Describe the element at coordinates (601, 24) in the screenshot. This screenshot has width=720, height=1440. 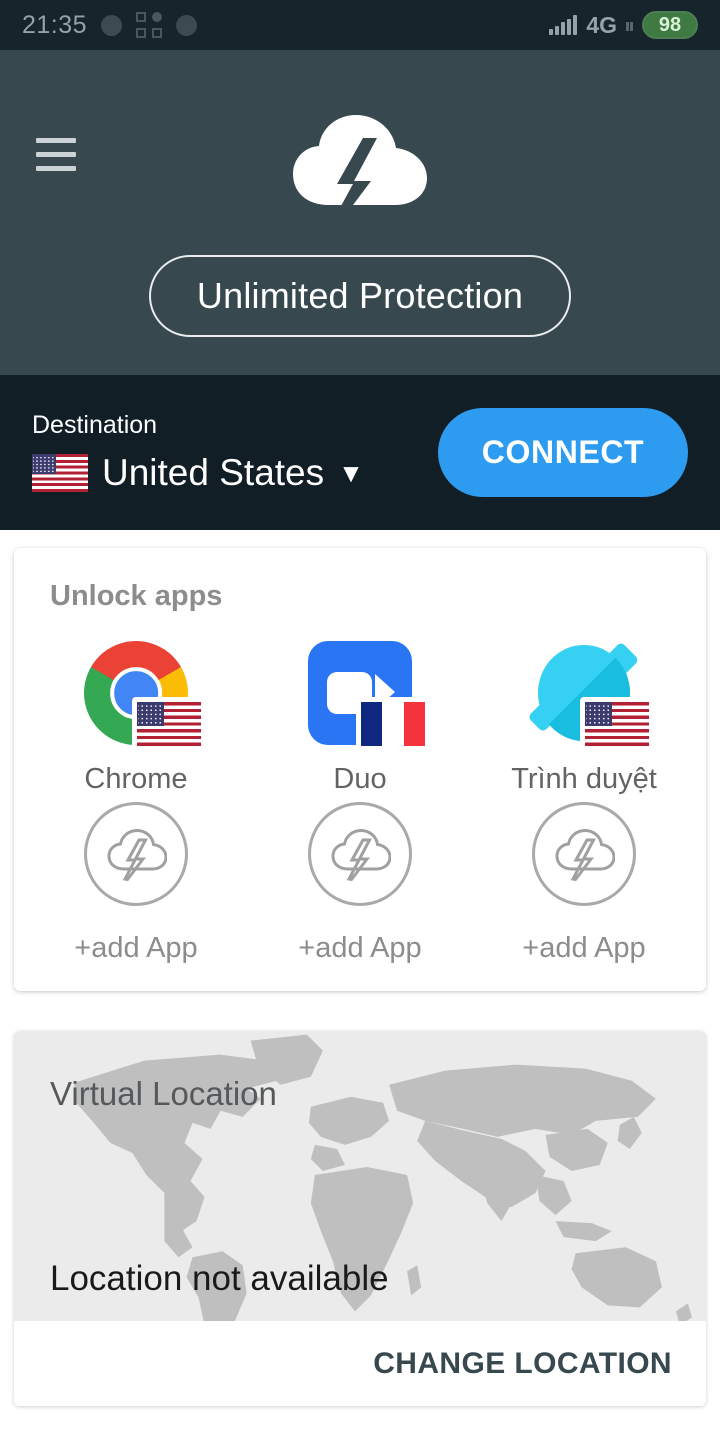
I see `network-type-label: 4G` at that location.